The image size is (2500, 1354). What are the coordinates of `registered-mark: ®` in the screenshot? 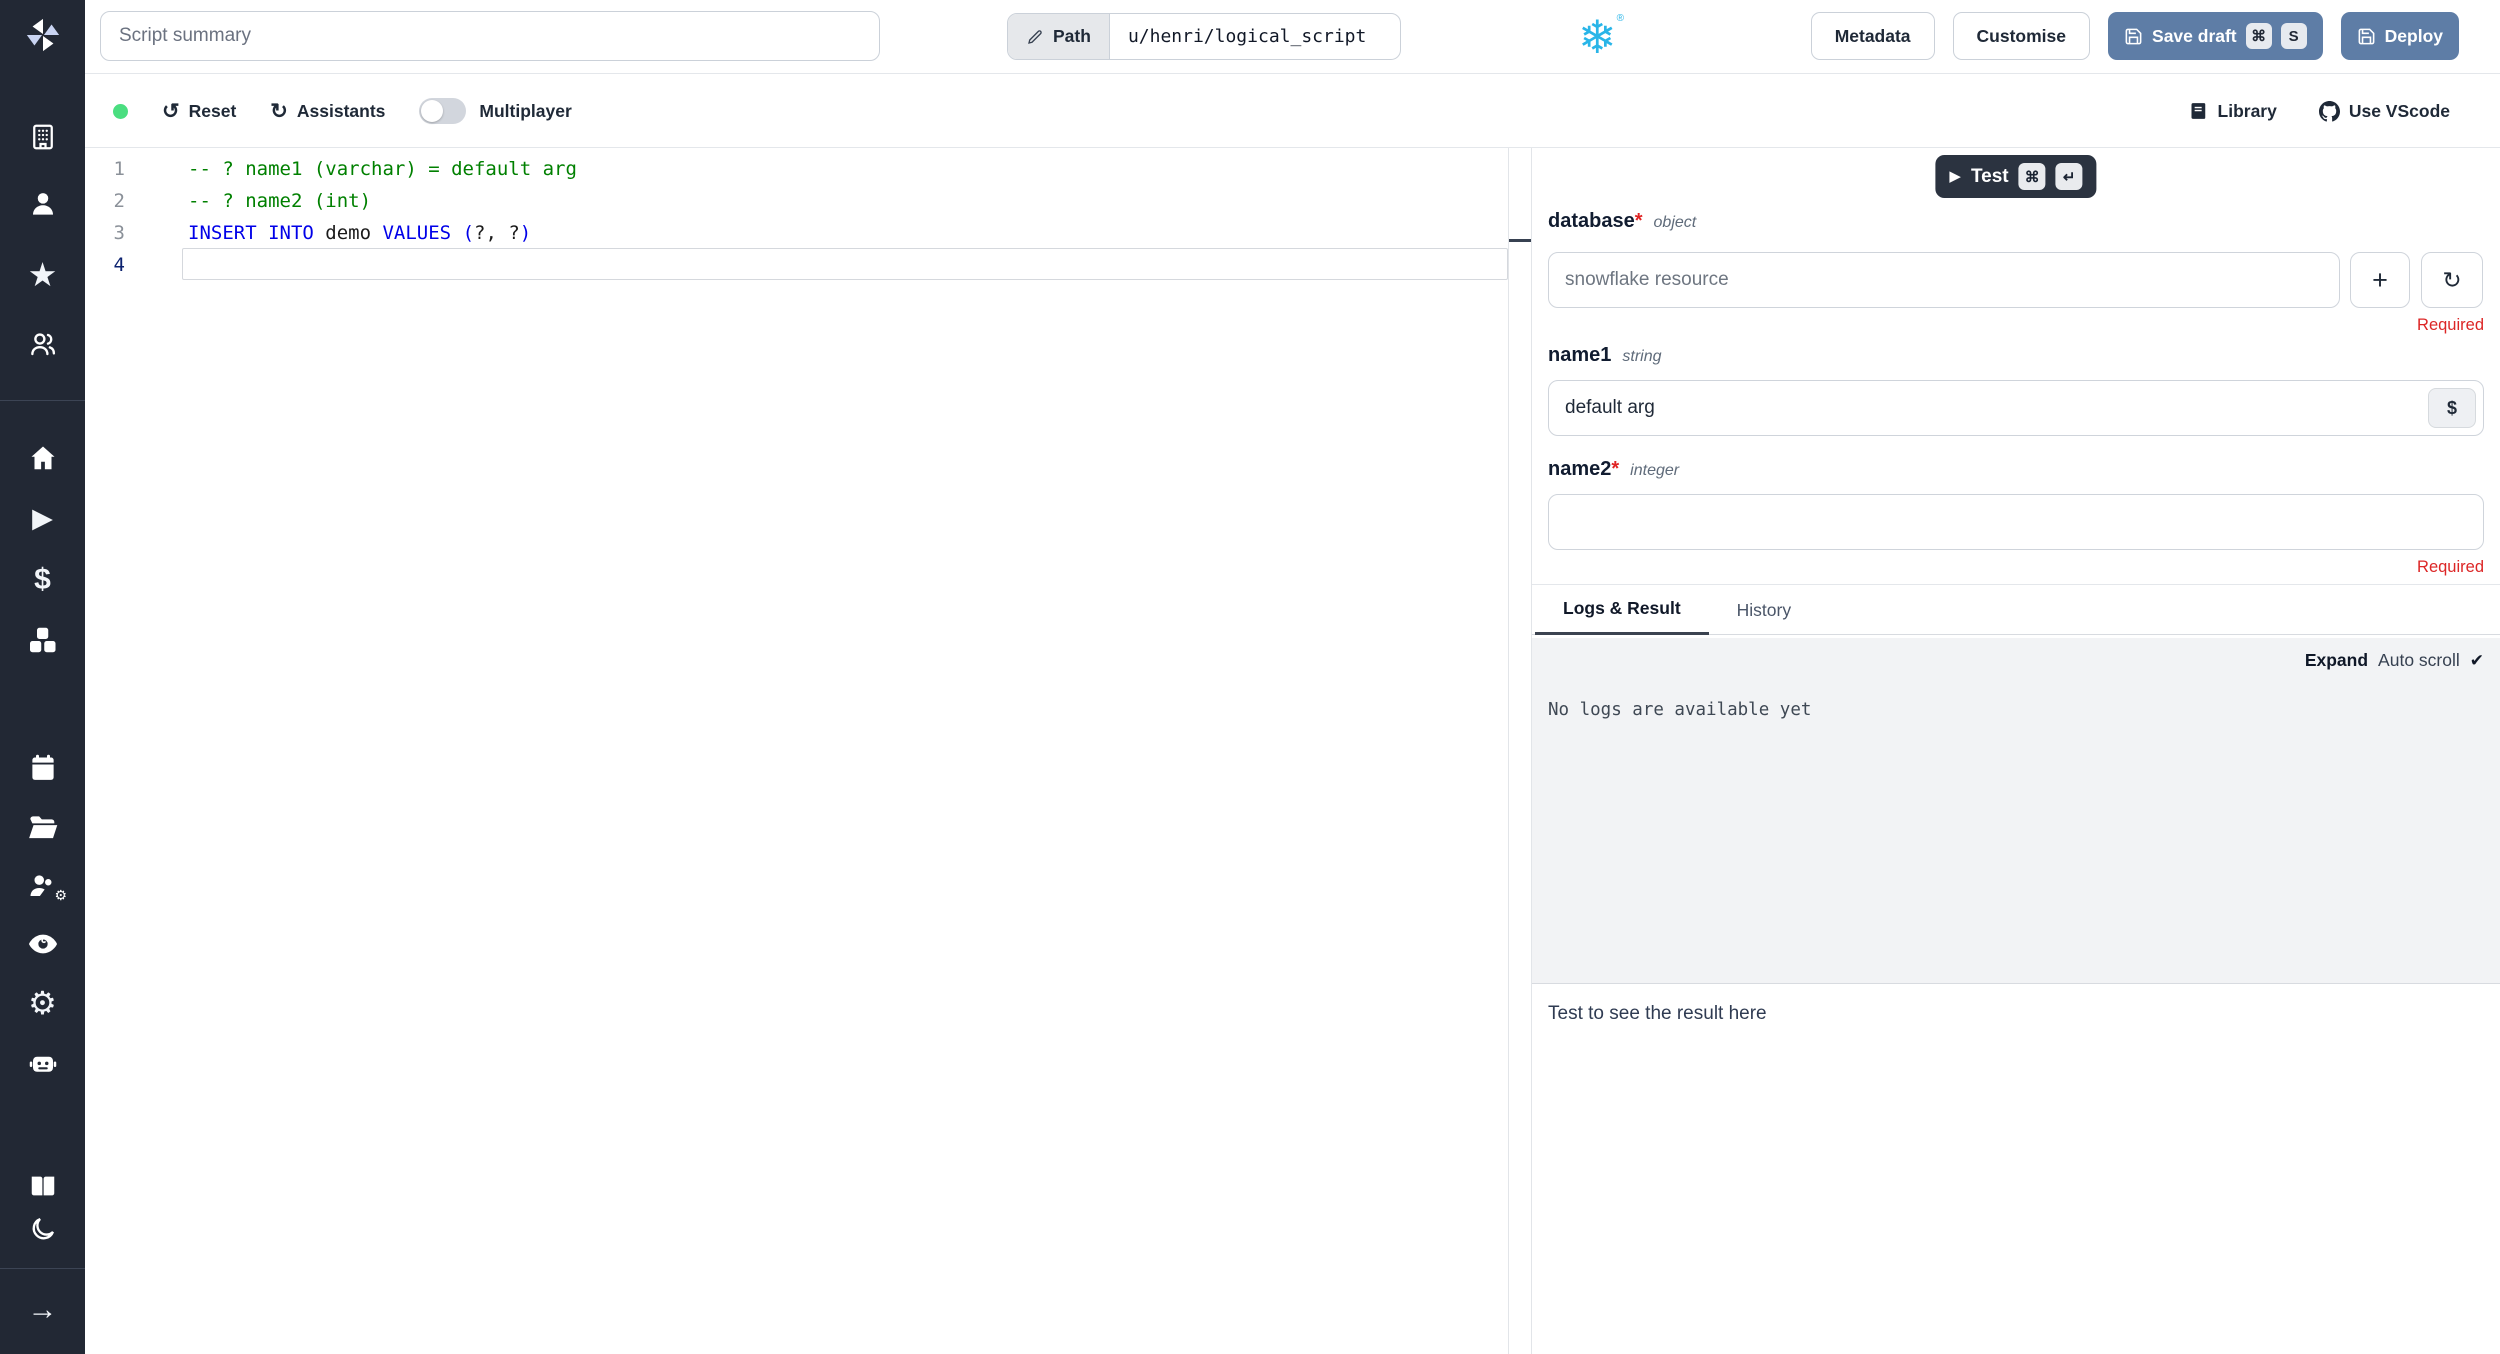 It's located at (1620, 18).